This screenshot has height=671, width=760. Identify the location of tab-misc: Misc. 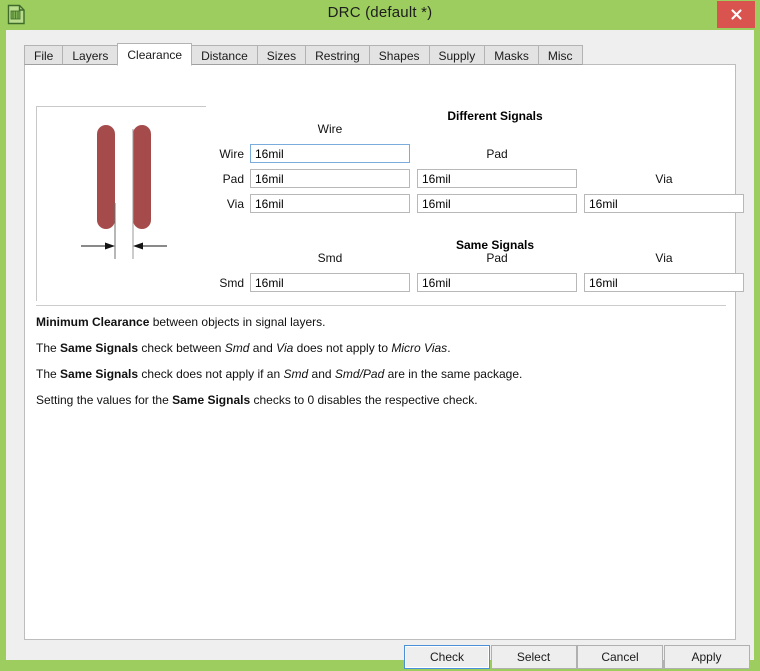
(560, 55).